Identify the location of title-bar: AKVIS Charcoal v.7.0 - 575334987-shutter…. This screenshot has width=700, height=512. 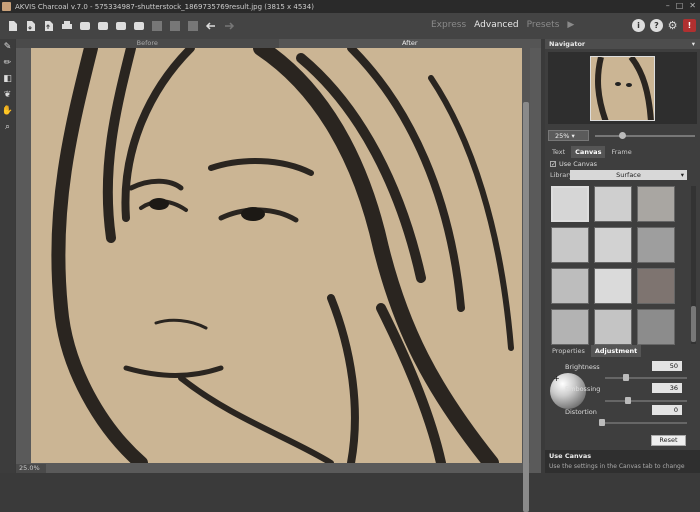
(350, 6).